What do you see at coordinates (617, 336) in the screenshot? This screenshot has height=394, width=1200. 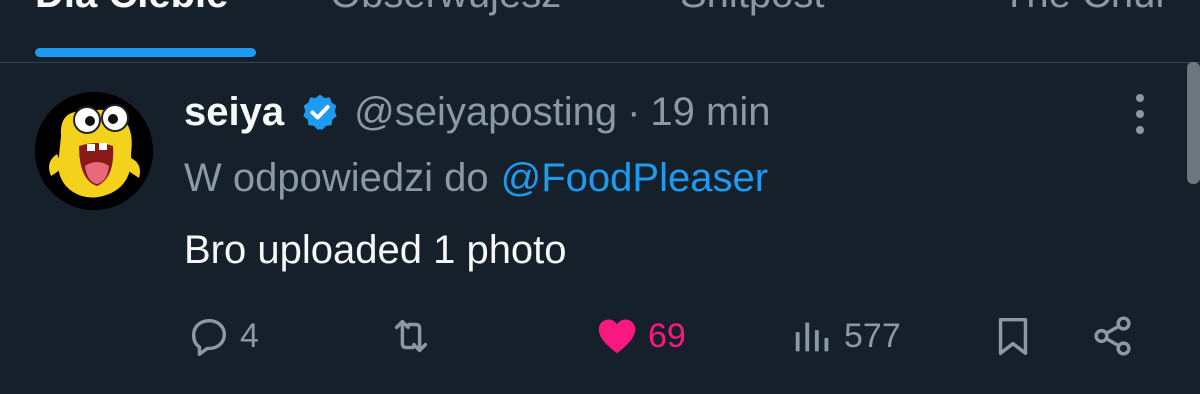 I see `heart-filled-icon` at bounding box center [617, 336].